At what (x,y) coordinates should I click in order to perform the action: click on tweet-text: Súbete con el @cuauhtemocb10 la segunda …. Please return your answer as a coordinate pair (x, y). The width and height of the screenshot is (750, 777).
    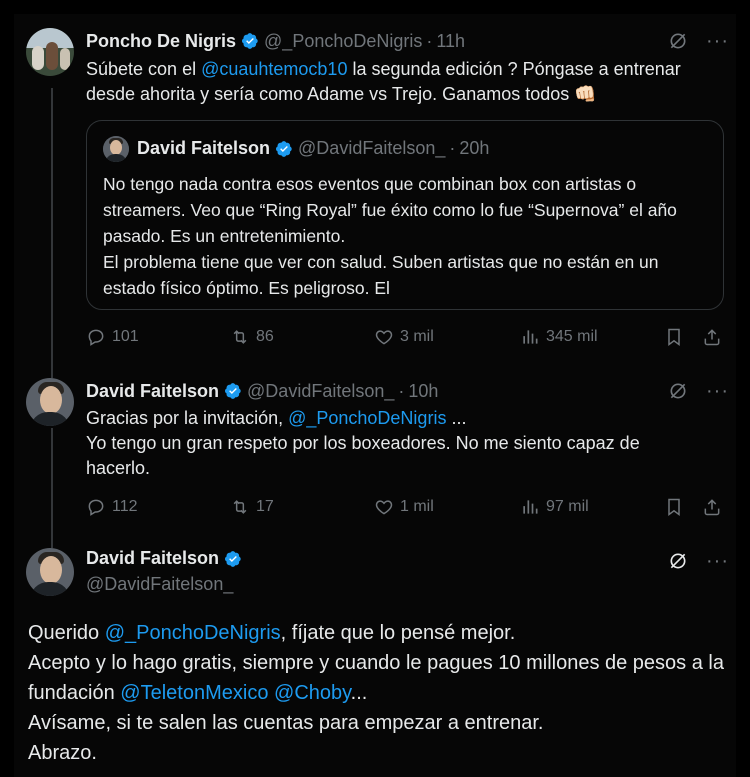
    Looking at the image, I should click on (406, 82).